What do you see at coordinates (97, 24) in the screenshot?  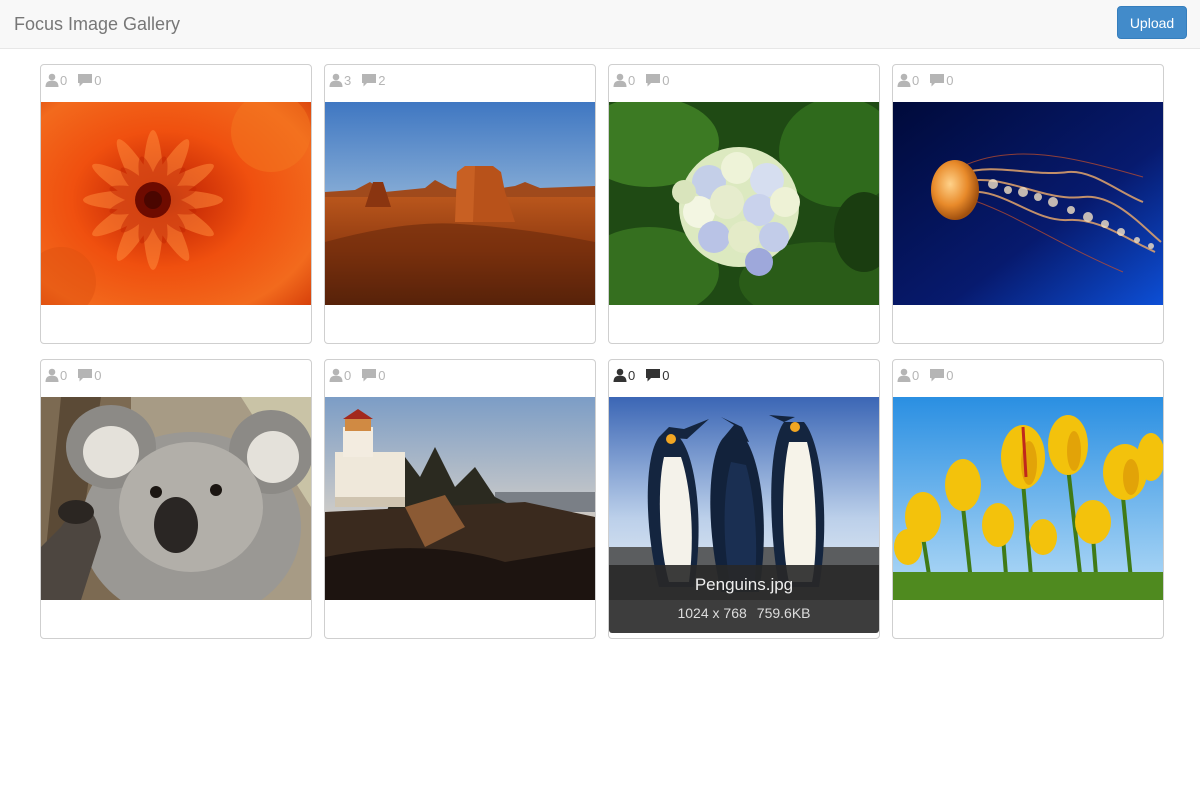 I see `app-title: Focus Image Gallery` at bounding box center [97, 24].